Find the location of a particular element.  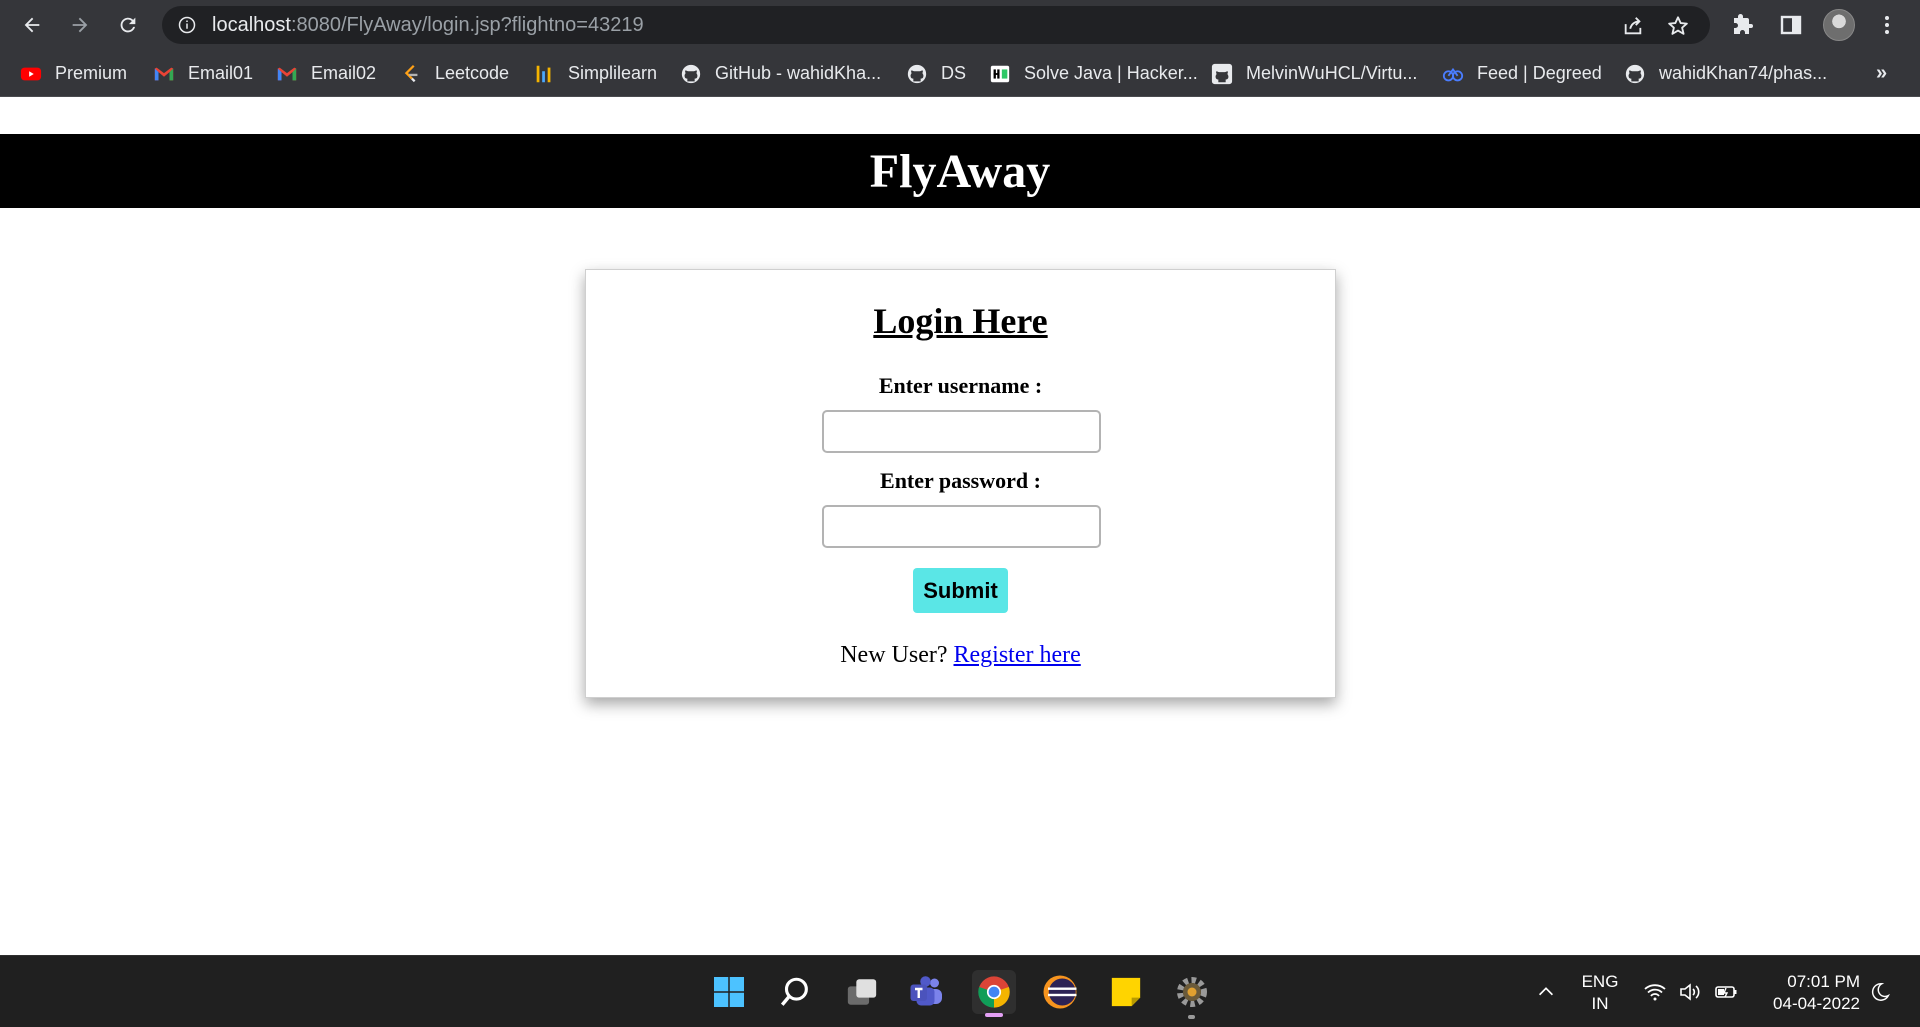

eclipse-icon is located at coordinates (1060, 992).